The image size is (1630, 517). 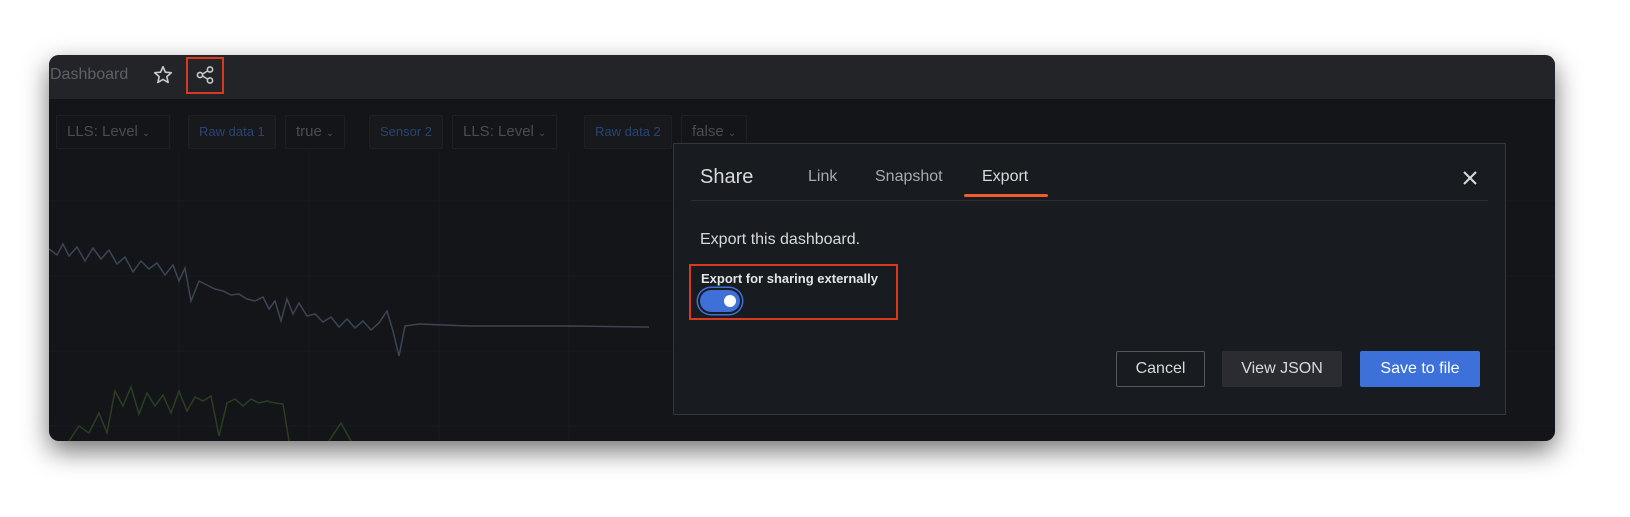 I want to click on star-icon, so click(x=163, y=75).